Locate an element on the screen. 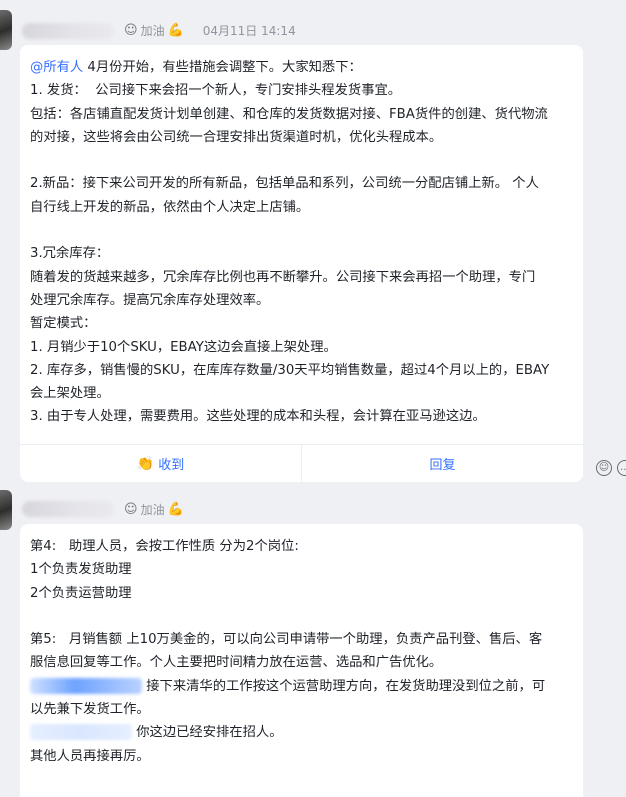 The width and height of the screenshot is (626, 797). message-line: 2.新品：接下来公司开发的所有新品，包括单品和系列，公司统一分配店铺上新。 个人 is located at coordinates (284, 184).